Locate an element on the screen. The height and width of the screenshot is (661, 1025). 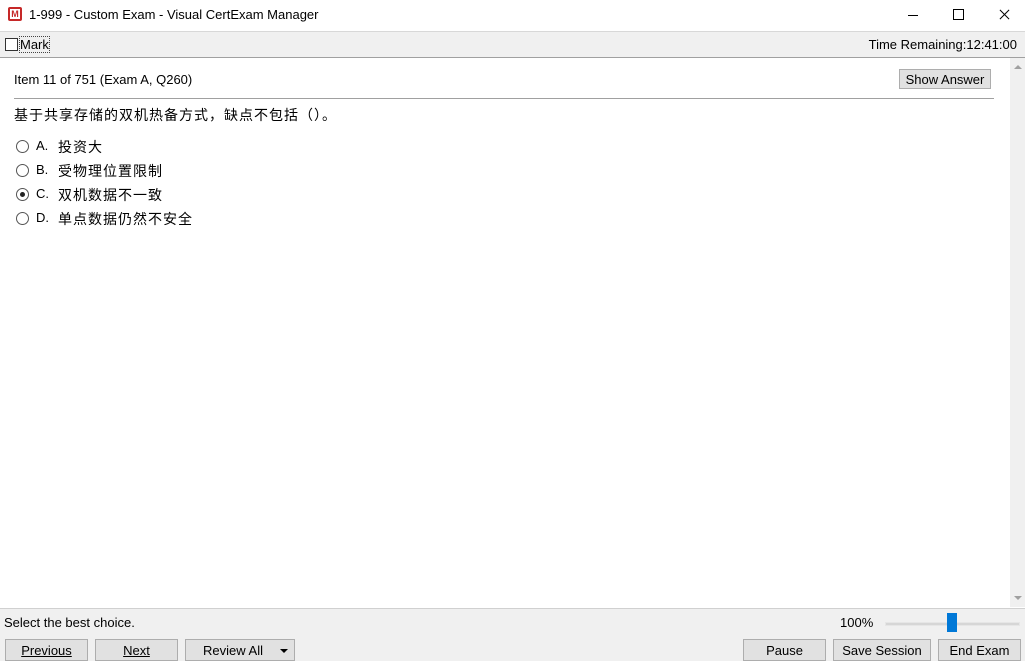
pause-button: Pause is located at coordinates (784, 650).